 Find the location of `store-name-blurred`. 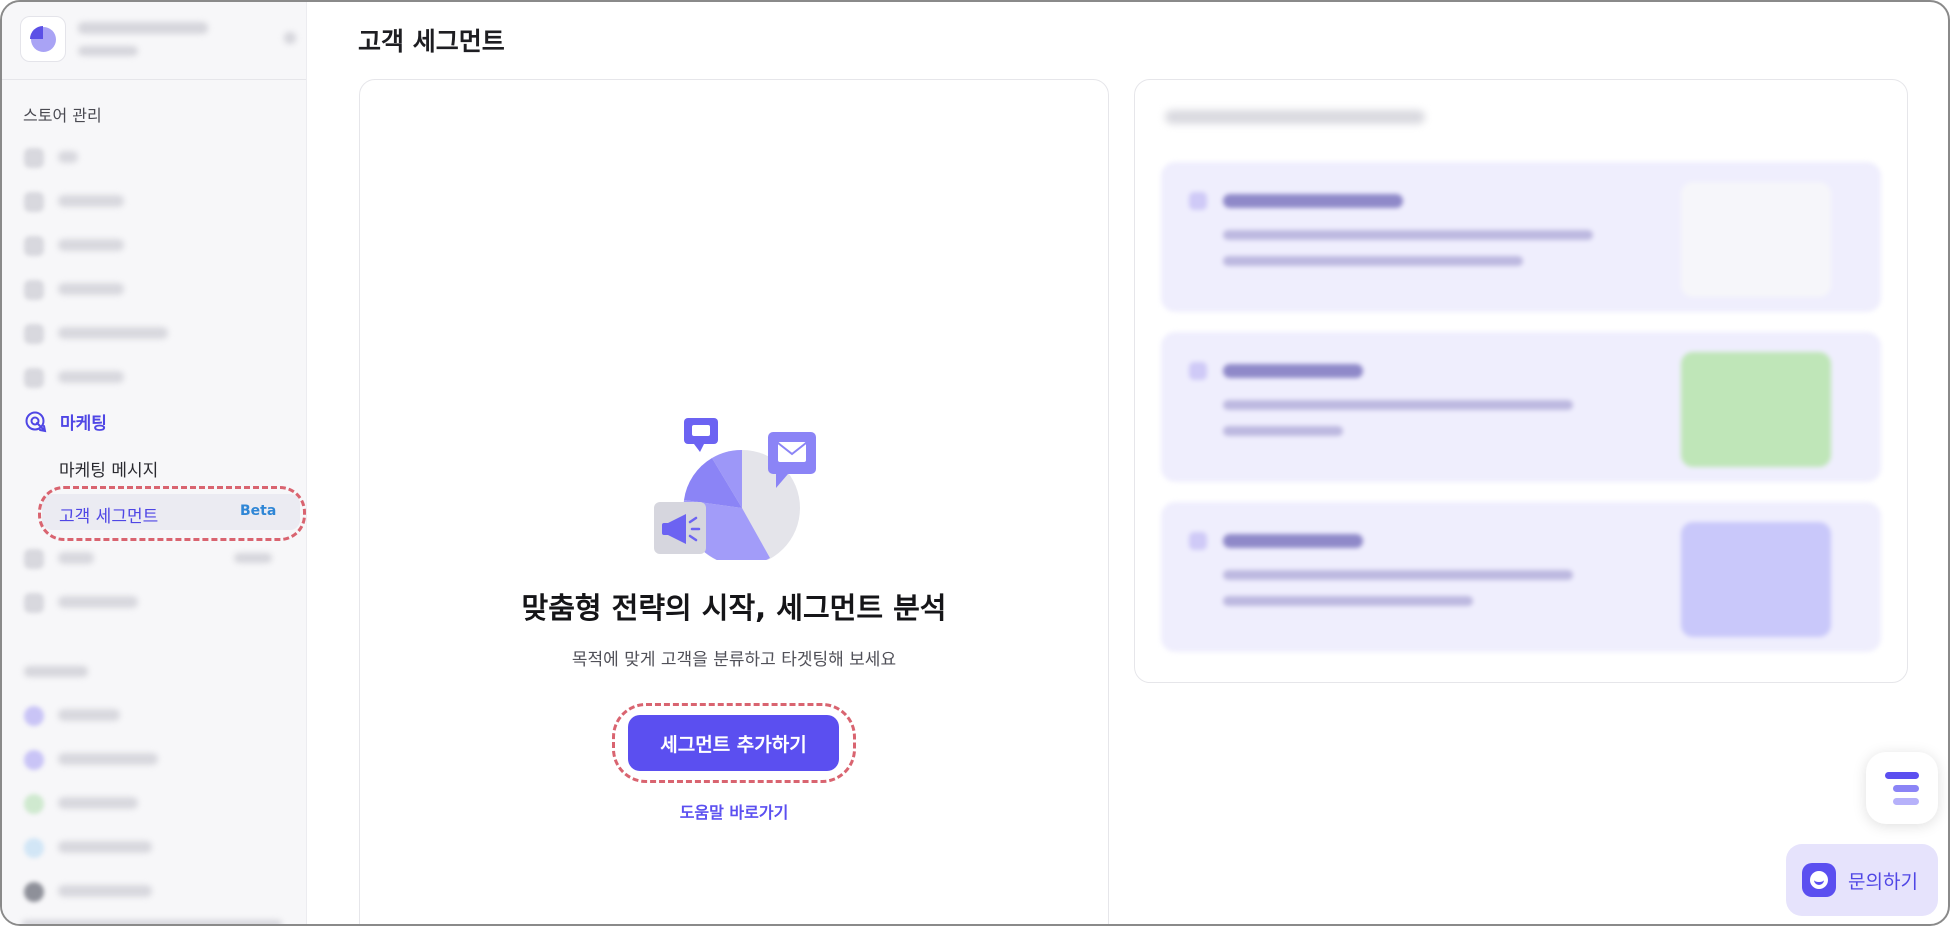

store-name-blurred is located at coordinates (143, 28).